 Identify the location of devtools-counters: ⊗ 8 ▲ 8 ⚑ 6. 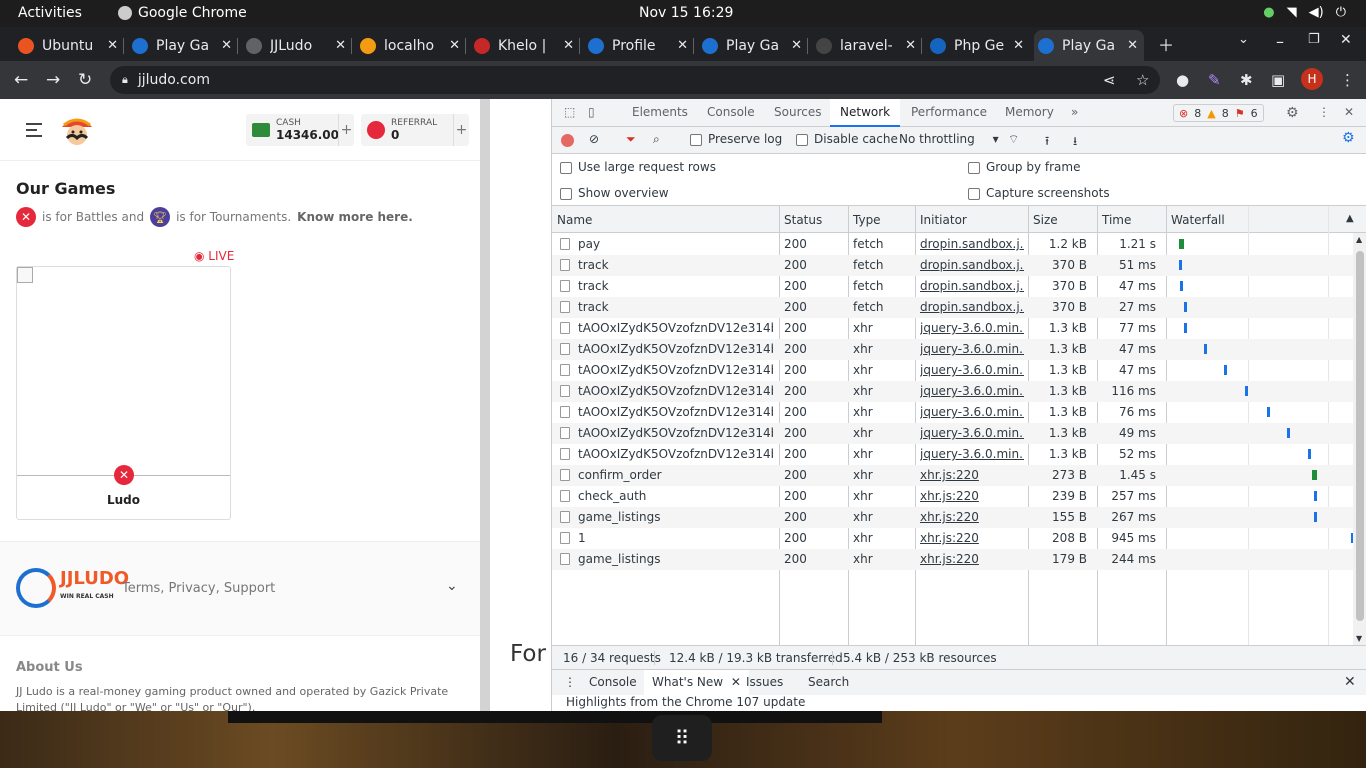
(1218, 113).